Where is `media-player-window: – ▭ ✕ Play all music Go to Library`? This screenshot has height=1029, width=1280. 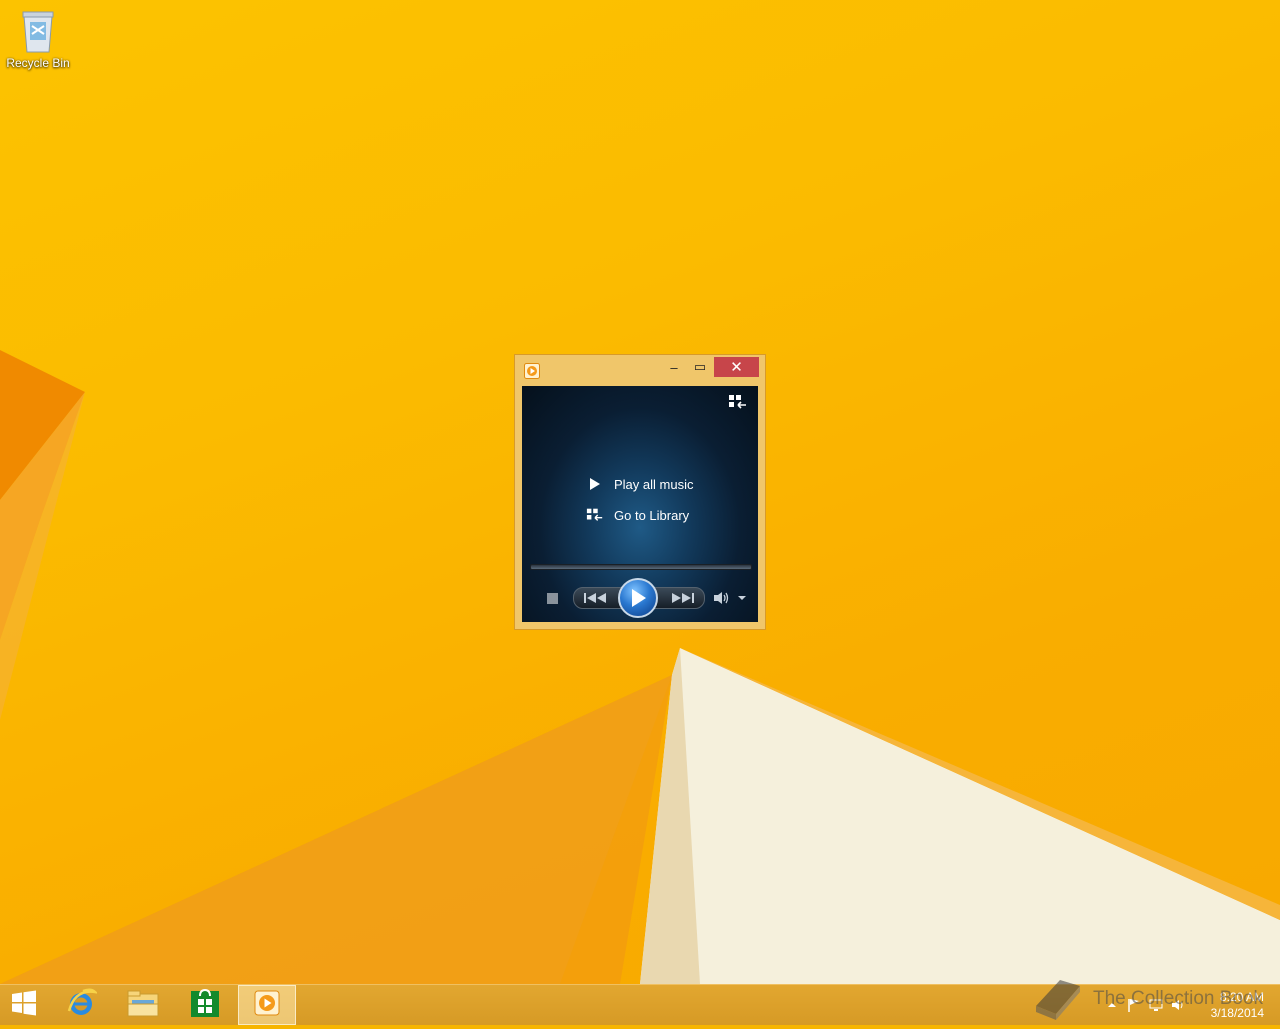 media-player-window: – ▭ ✕ Play all music Go to Library is located at coordinates (640, 492).